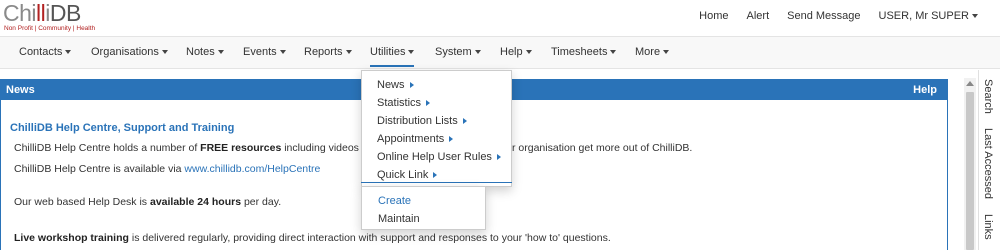 The image size is (1000, 250). I want to click on logo: ChilliDB Non Profit | Community | Health, so click(49, 16).